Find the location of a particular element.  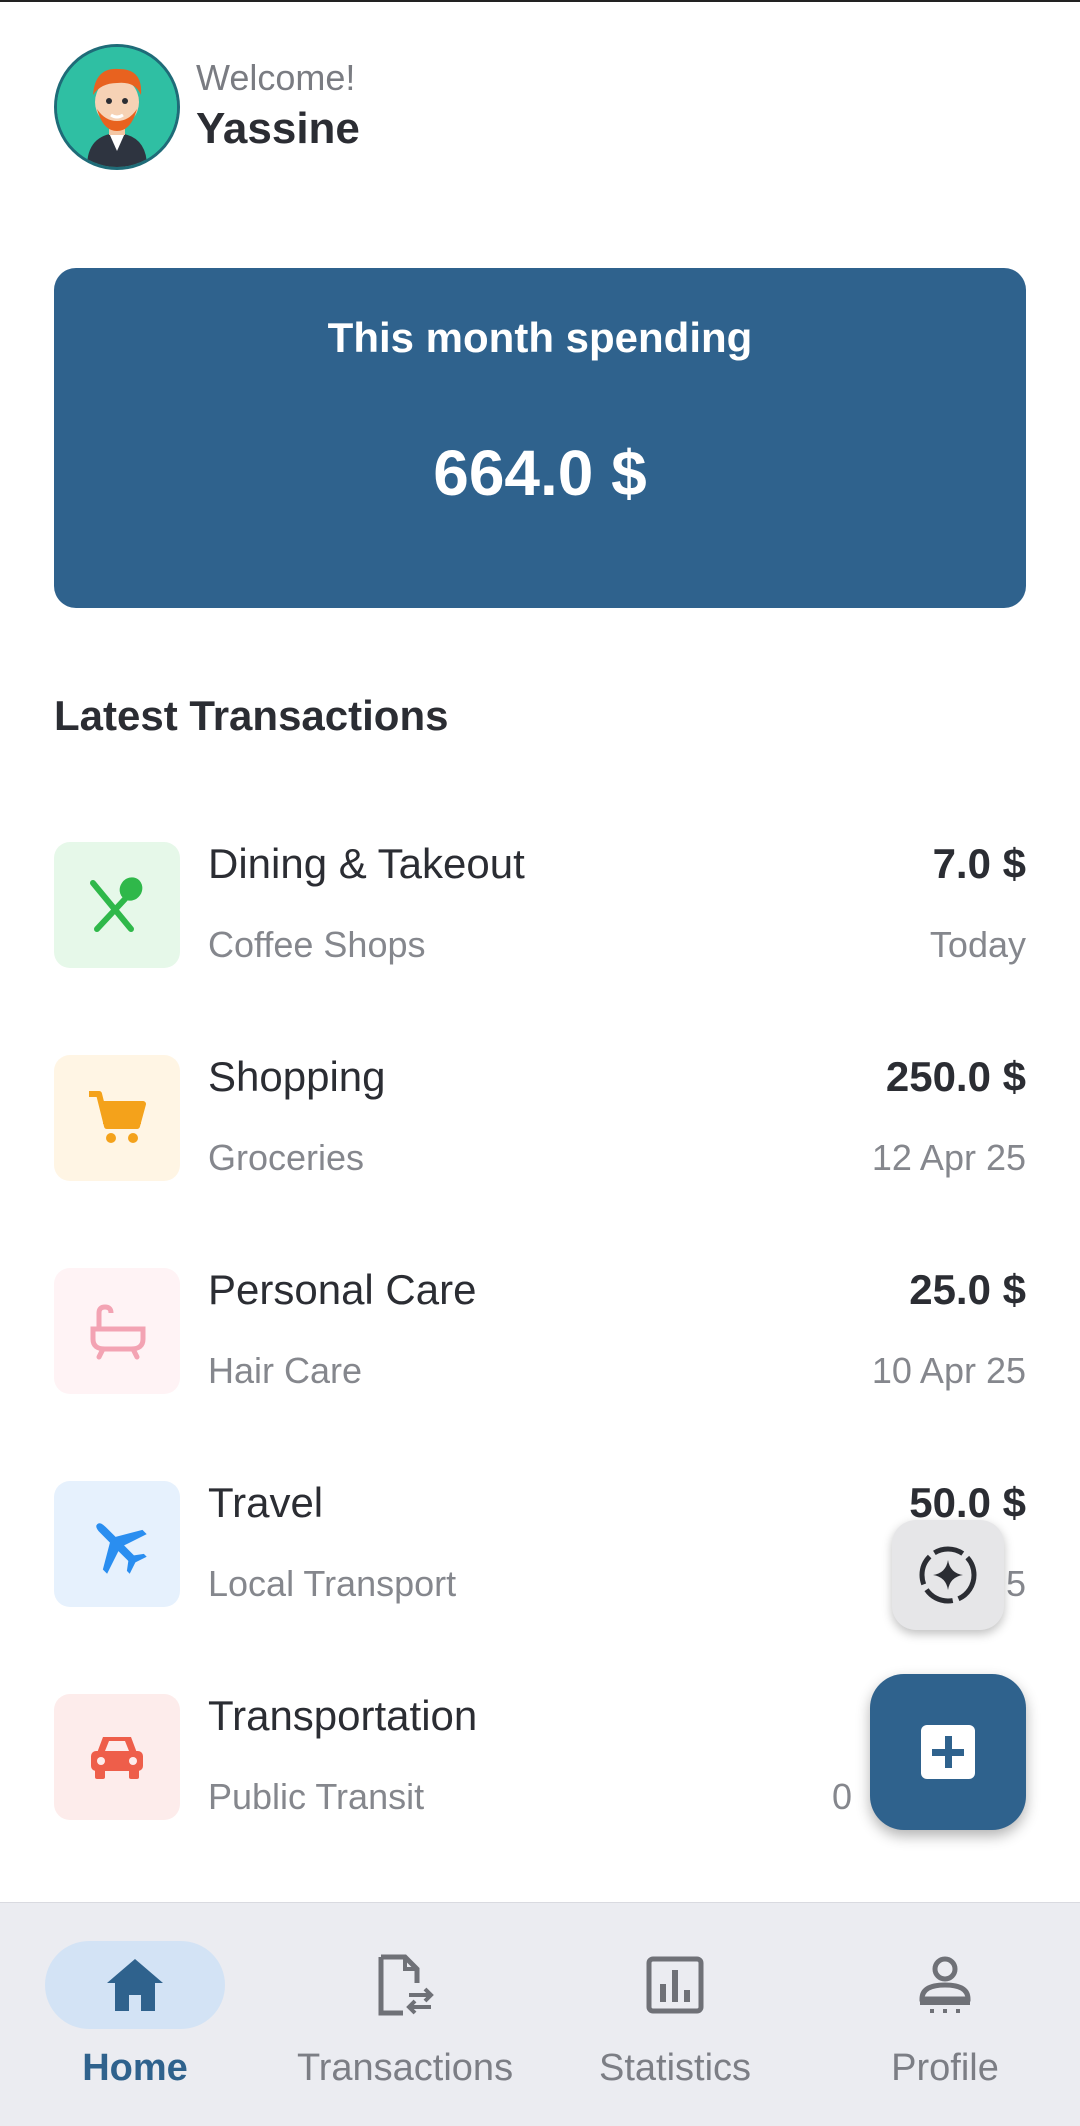

nav-item-home: Home is located at coordinates (135, 2014).